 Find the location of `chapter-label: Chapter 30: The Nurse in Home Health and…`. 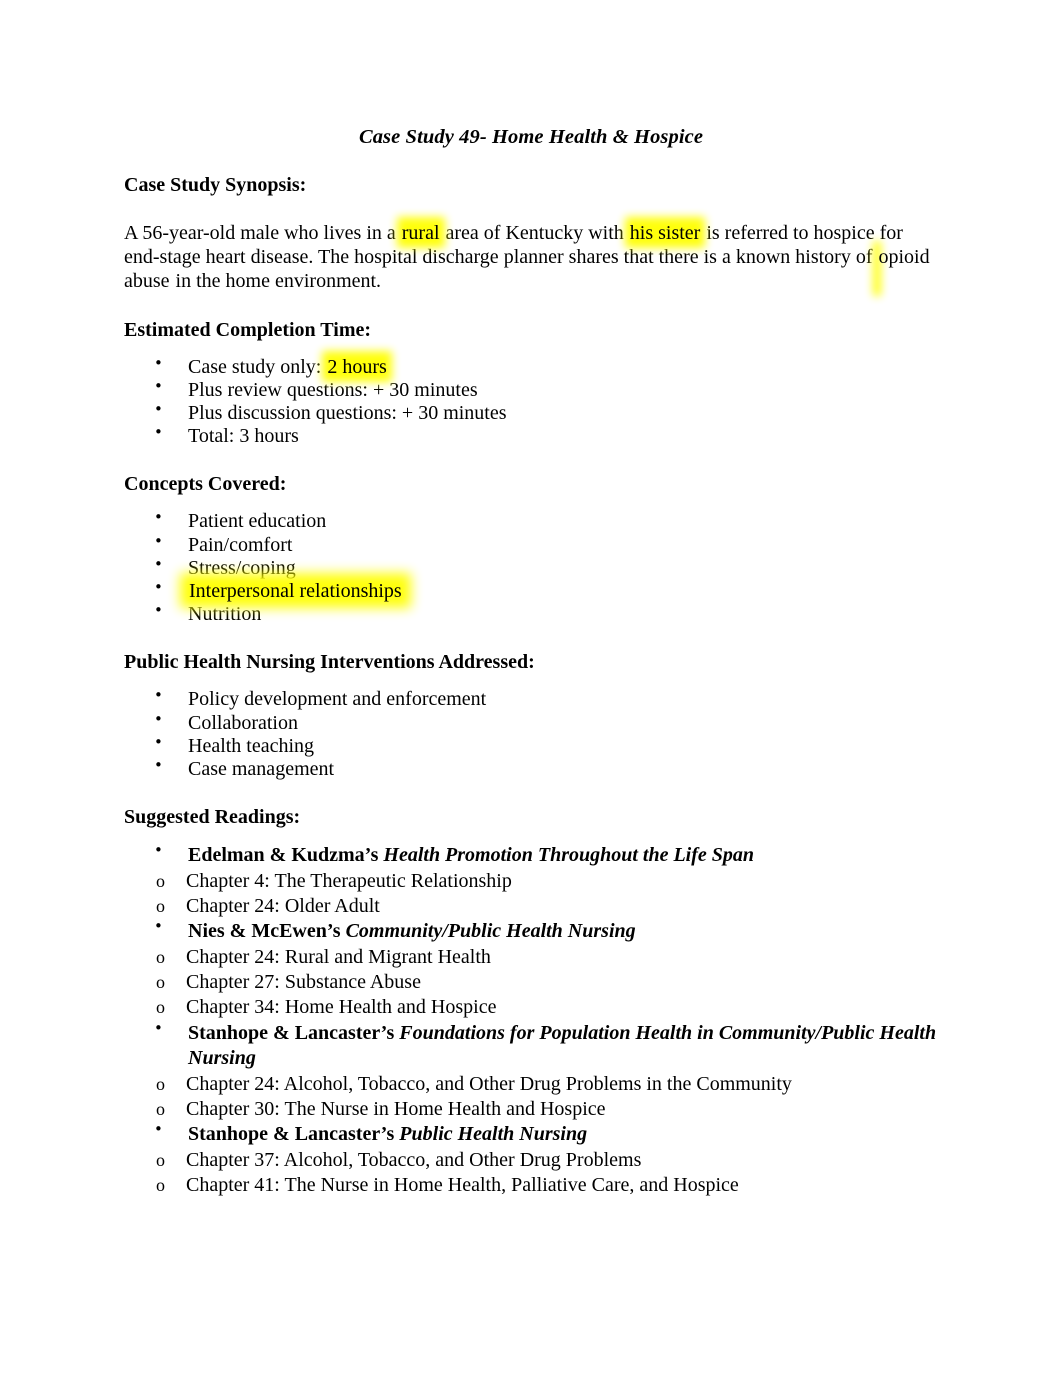

chapter-label: Chapter 30: The Nurse in Home Health and… is located at coordinates (396, 1109).